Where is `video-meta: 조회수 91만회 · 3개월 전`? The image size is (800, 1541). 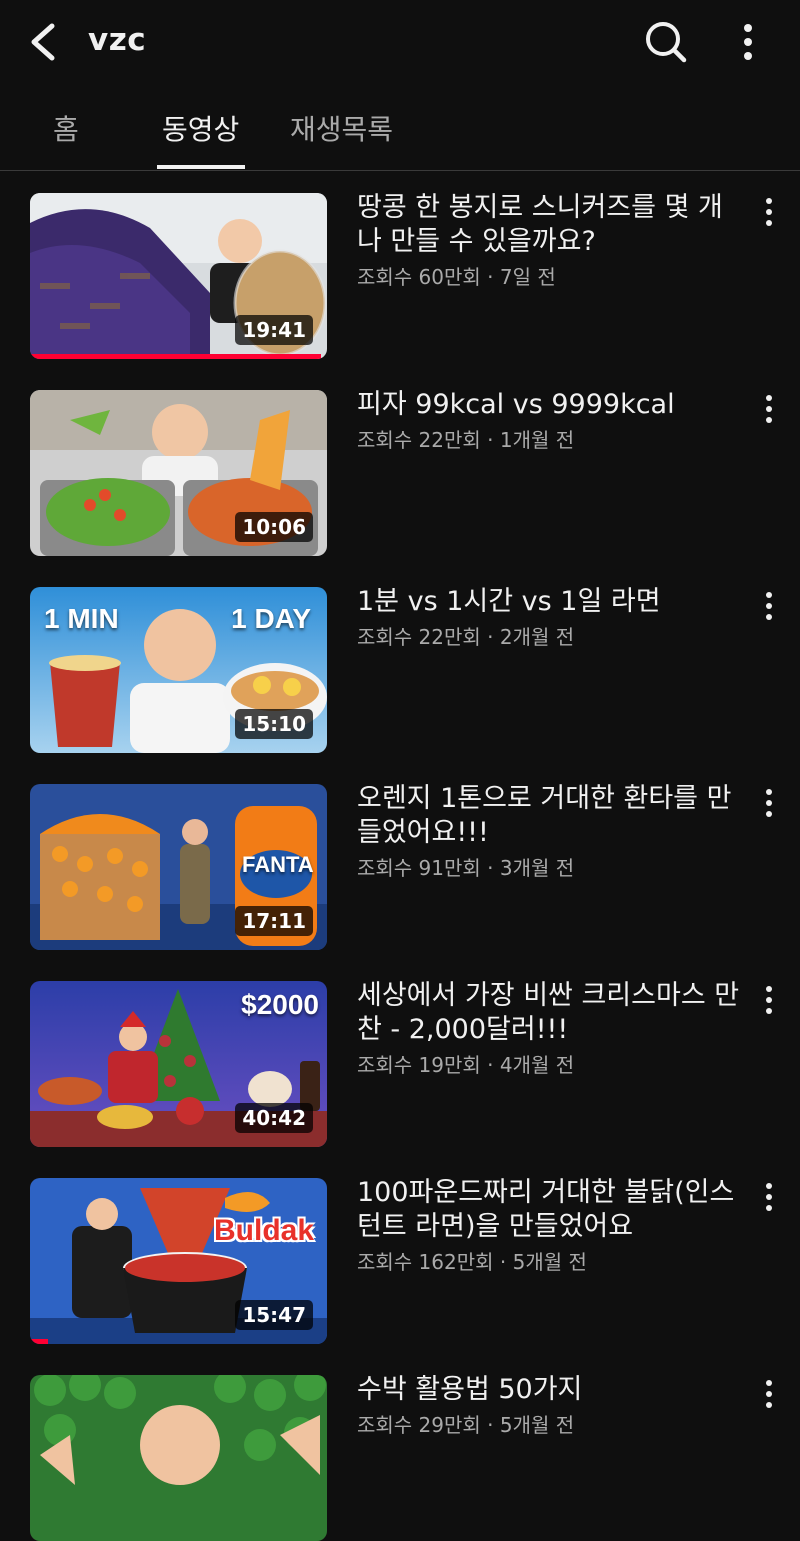
video-meta: 조회수 91만회 · 3개월 전 is located at coordinates (466, 868).